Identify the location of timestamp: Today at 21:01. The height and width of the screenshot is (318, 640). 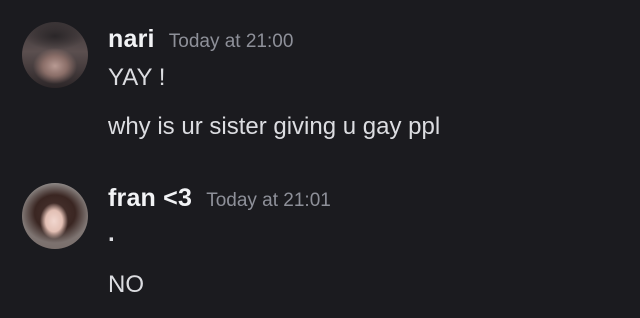
(268, 200).